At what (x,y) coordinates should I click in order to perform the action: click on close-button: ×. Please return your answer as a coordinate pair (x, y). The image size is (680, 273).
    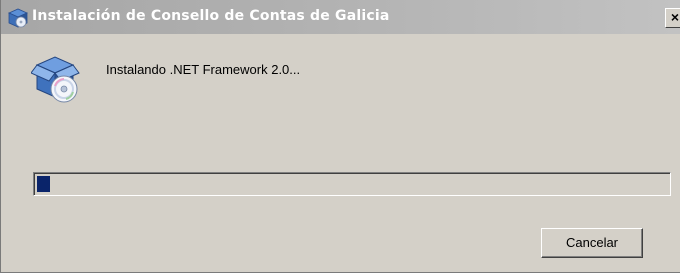
    Looking at the image, I should click on (672, 18).